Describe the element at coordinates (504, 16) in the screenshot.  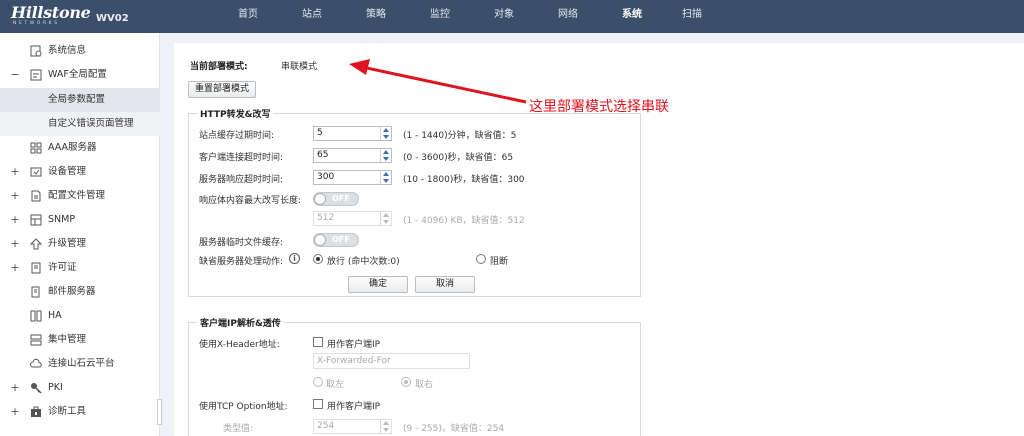
I see `nav-objects: 对象` at that location.